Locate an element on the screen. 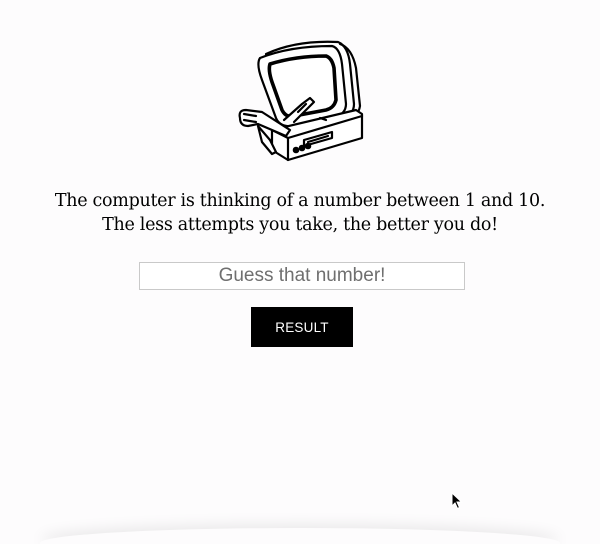 The image size is (600, 544). retro-computer-icon is located at coordinates (301, 101).